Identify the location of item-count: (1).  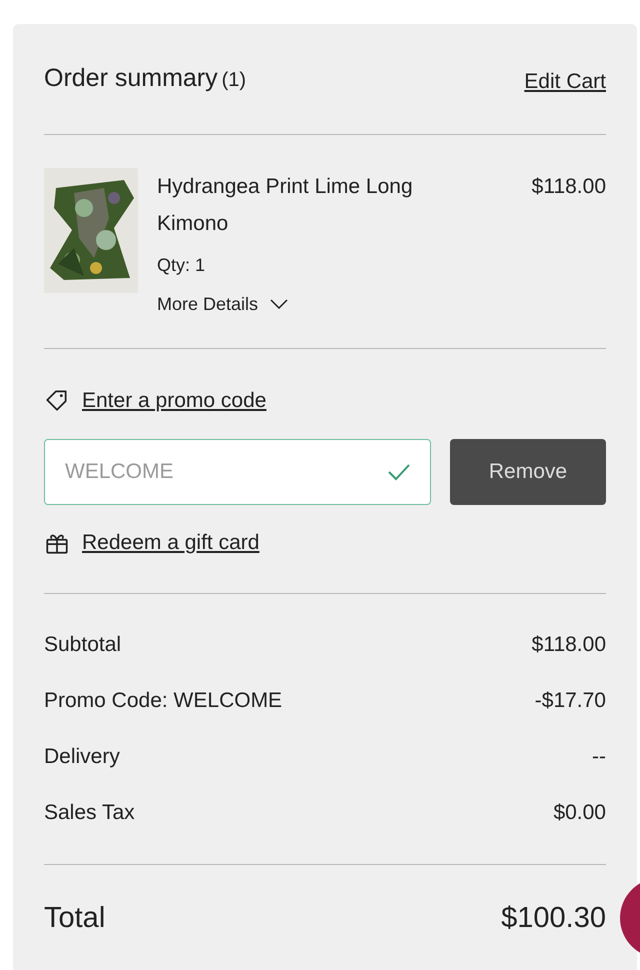
(234, 80).